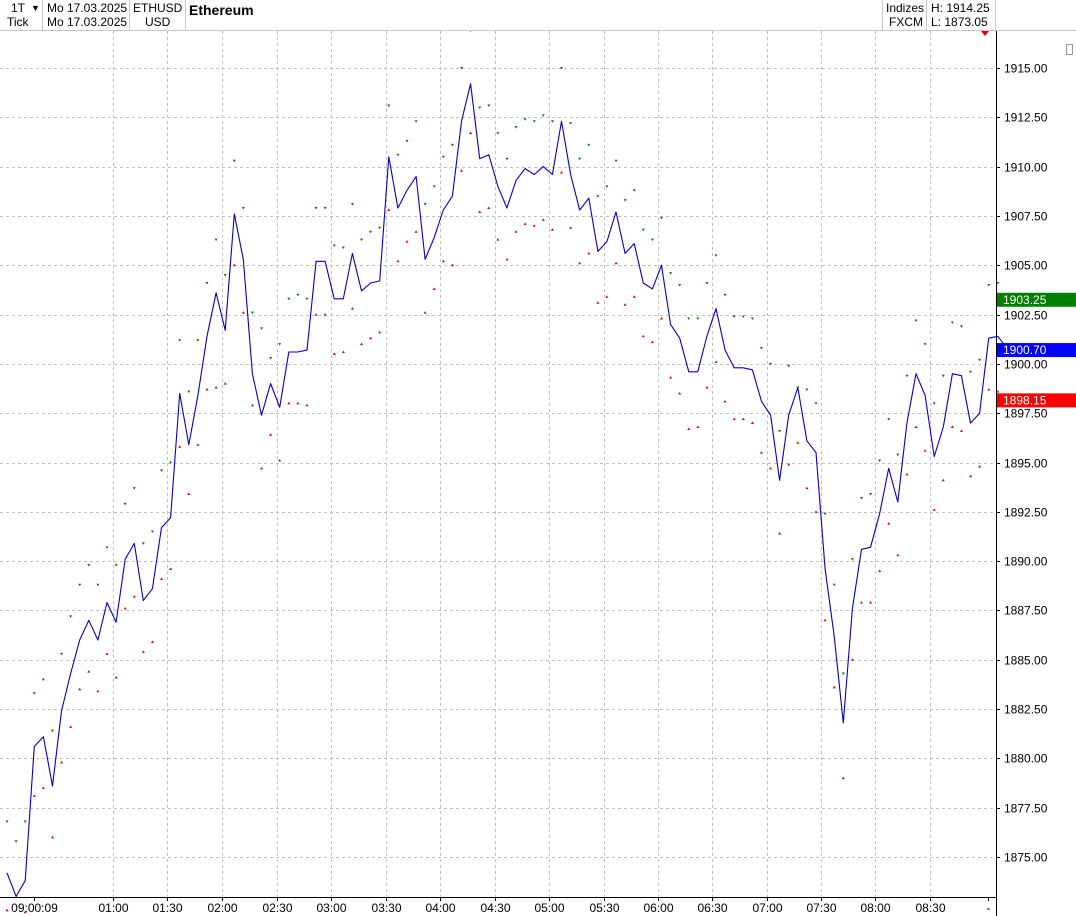 The height and width of the screenshot is (916, 1076). Describe the element at coordinates (1026, 217) in the screenshot. I see `y-tick-label: 1907.50` at that location.